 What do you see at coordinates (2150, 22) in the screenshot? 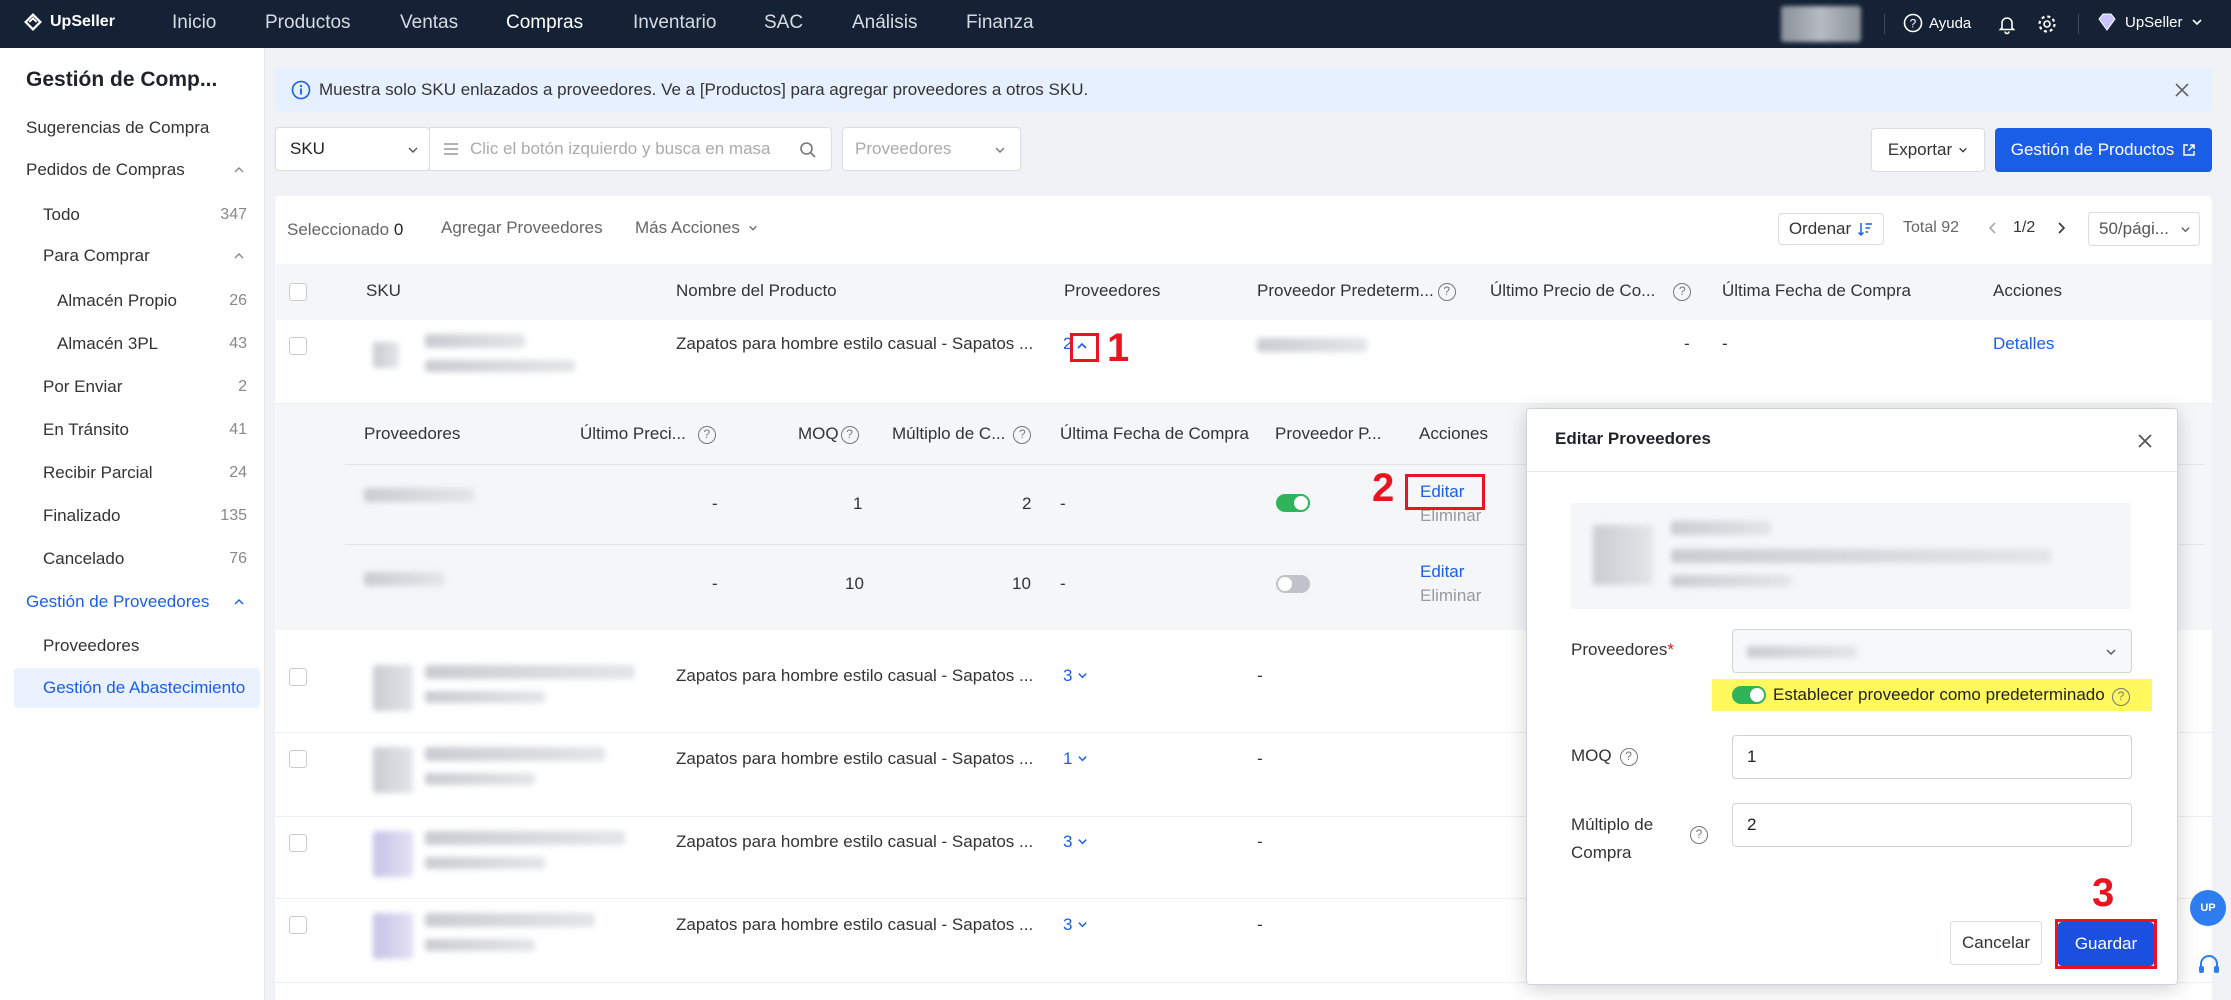
I see `user-menu: UpSeller` at bounding box center [2150, 22].